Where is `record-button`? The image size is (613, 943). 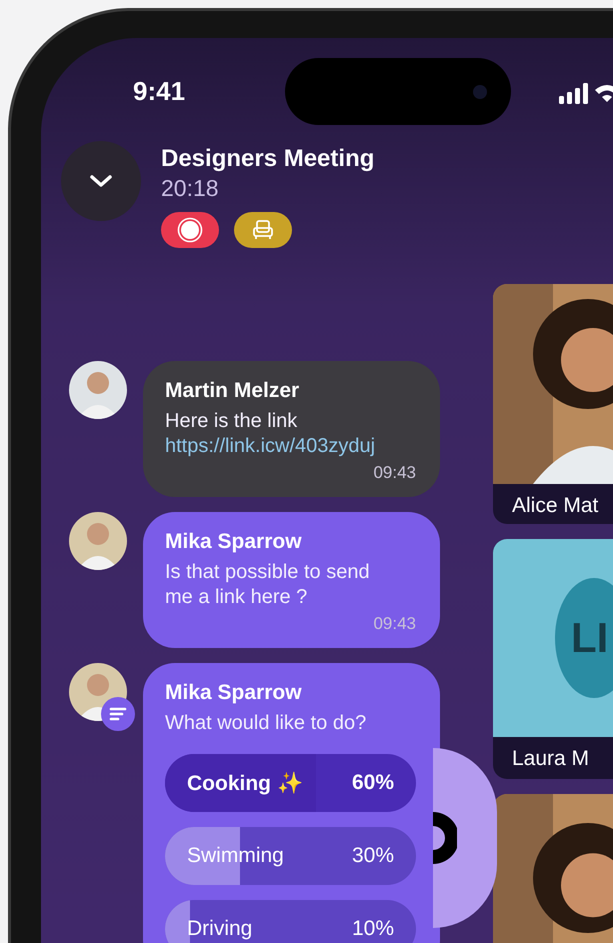 record-button is located at coordinates (190, 230).